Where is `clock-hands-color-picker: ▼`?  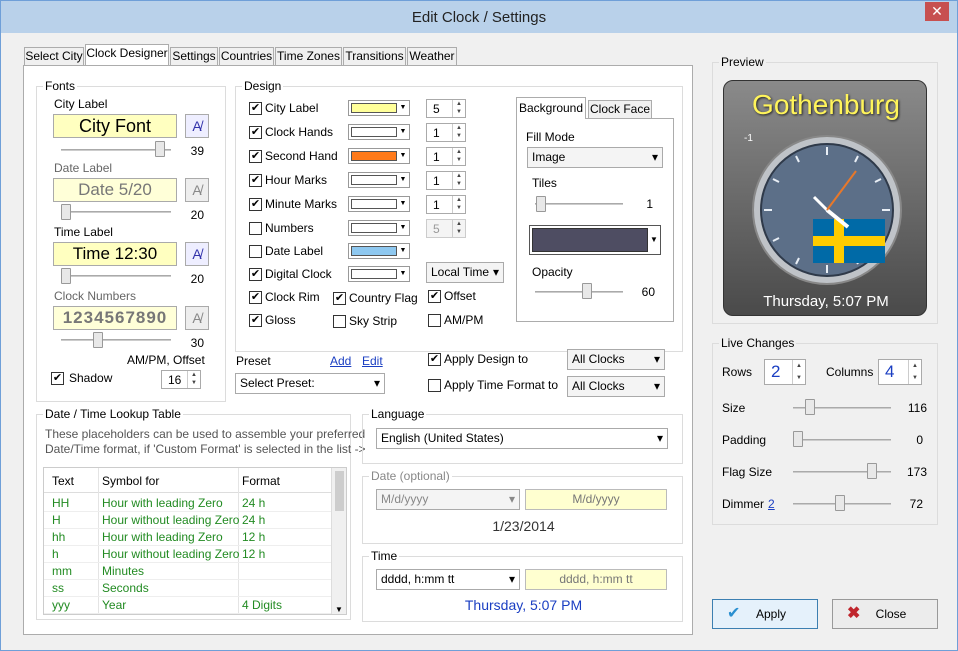
clock-hands-color-picker: ▼ is located at coordinates (379, 132).